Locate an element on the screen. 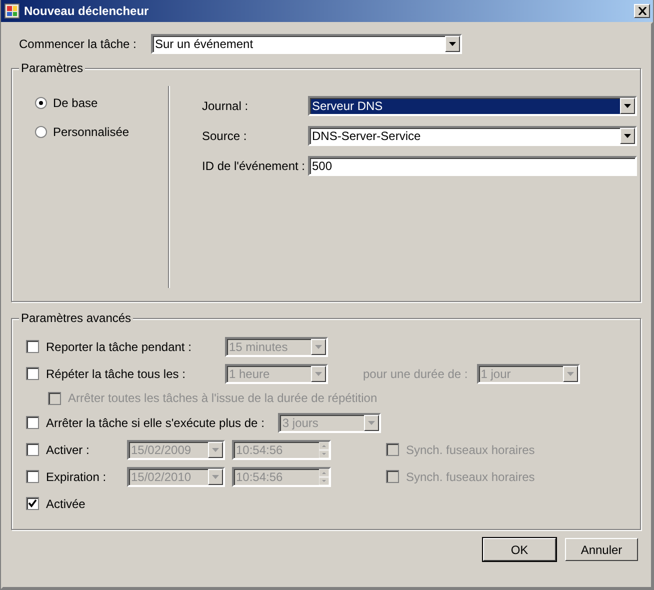 This screenshot has width=654, height=590. close-icon is located at coordinates (642, 11).